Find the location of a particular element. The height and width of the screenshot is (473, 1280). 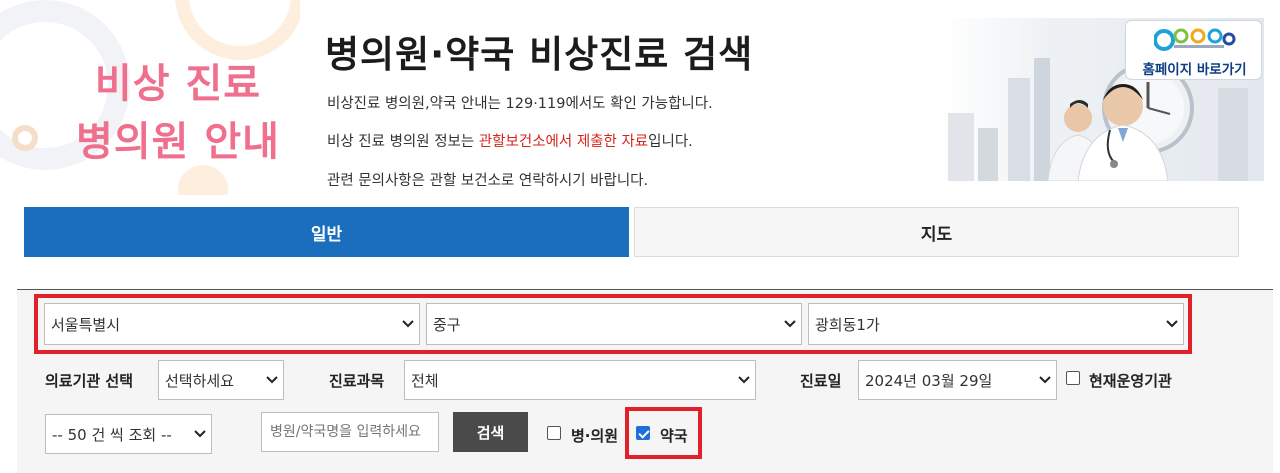

page-size-value: -- 50 건 씩 조회 -- is located at coordinates (112, 434).